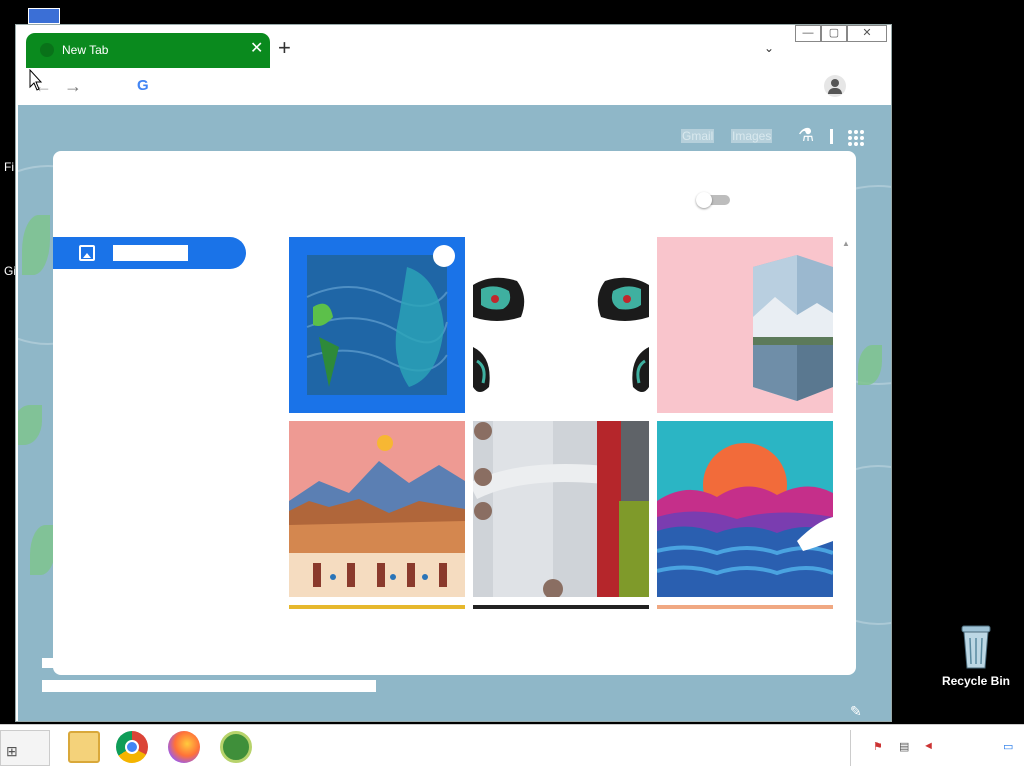 This screenshot has height=768, width=1024. Describe the element at coordinates (453, 47) in the screenshot. I see `tab-strip: New Tab ✕ + ⌄ — ▢ ✕` at that location.